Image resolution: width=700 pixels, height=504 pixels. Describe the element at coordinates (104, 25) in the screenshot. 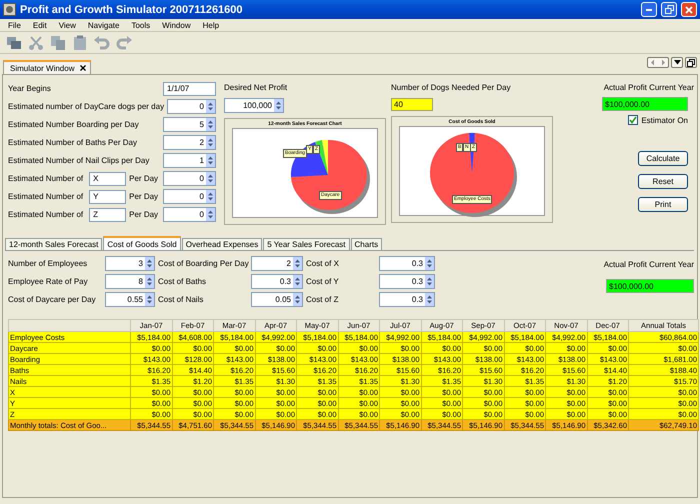

I see `menu-item: Navigate` at that location.